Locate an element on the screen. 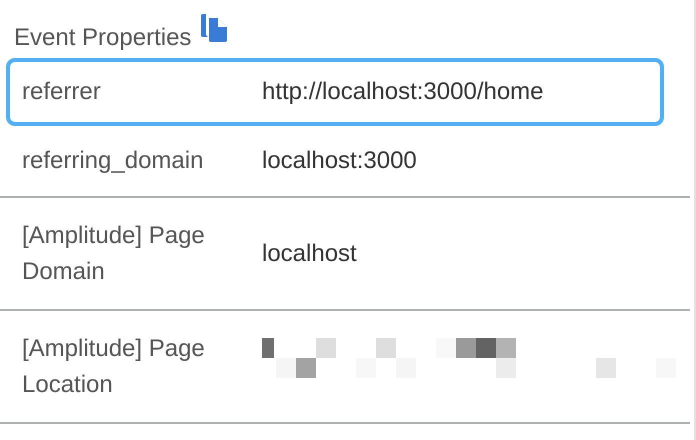 This screenshot has width=696, height=440. property-name: referrer is located at coordinates (62, 92).